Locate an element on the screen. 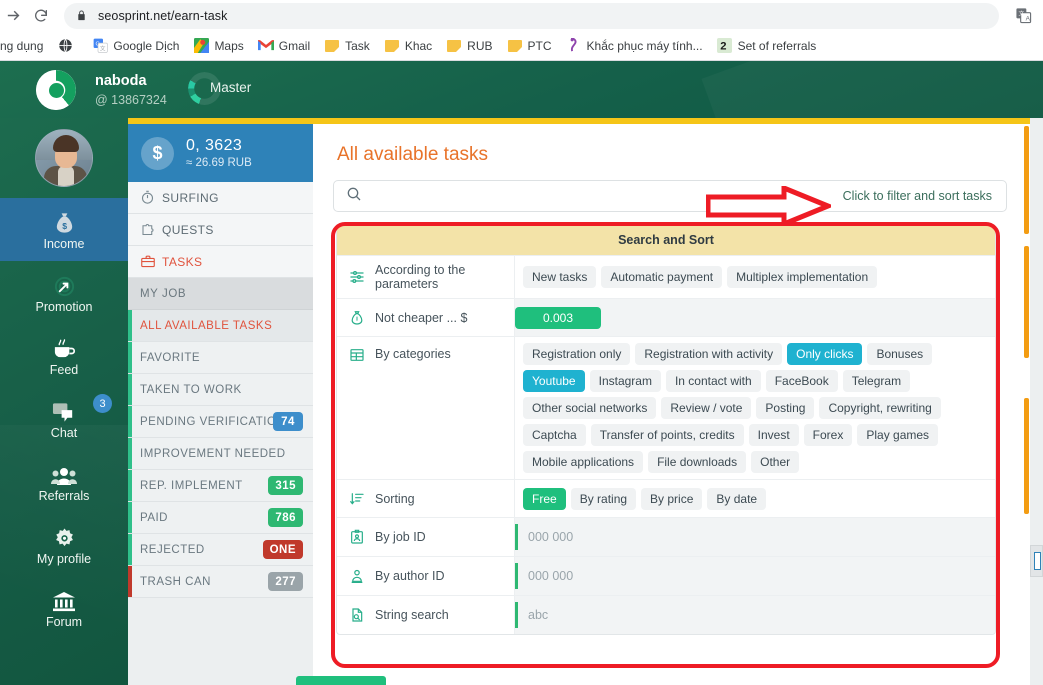  translate-extension-icon: A 文 is located at coordinates (1023, 16).